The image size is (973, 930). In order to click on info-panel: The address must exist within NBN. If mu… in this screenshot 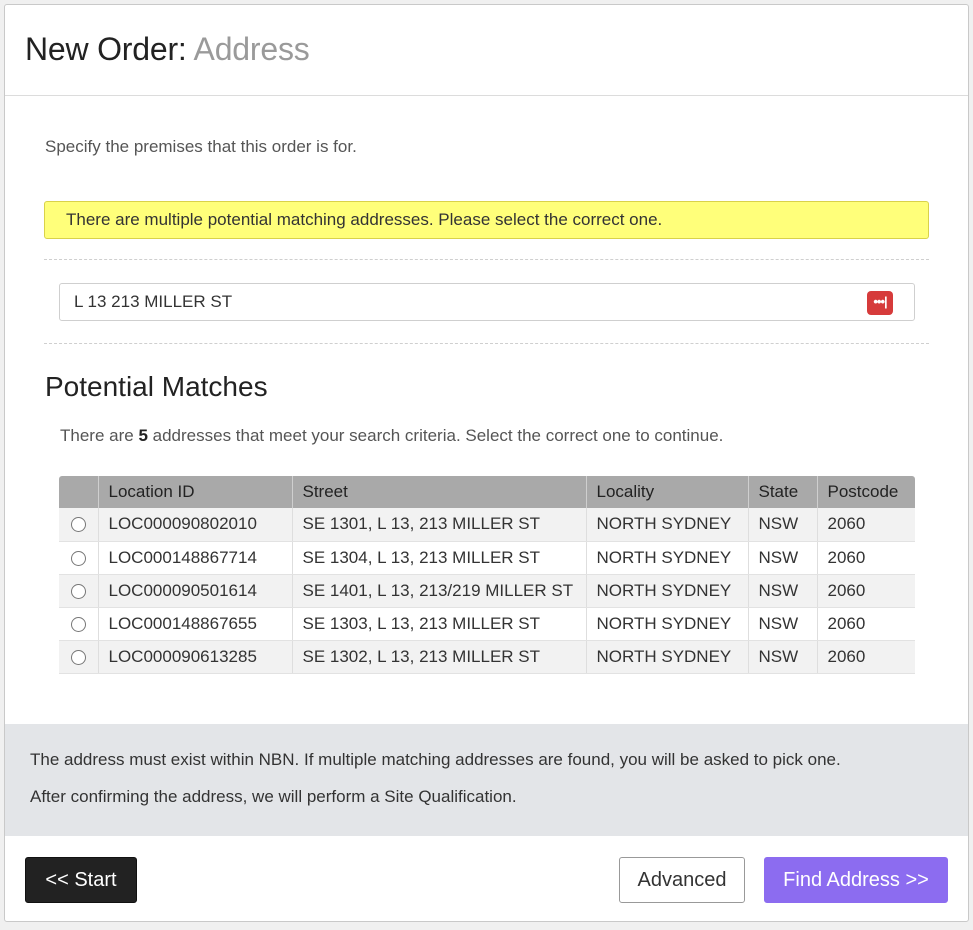, I will do `click(486, 780)`.